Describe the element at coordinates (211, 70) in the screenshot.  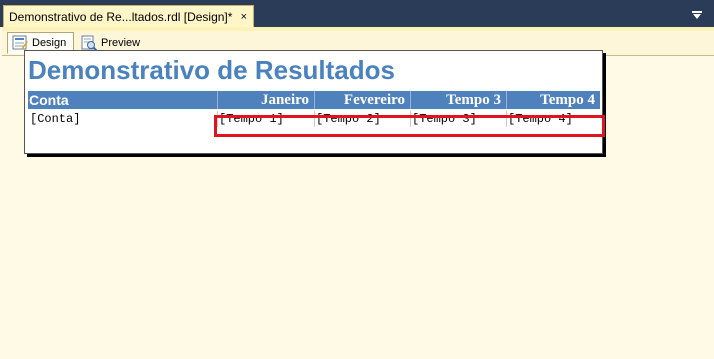
I see `report-title: Demonstrativo de Resultados` at that location.